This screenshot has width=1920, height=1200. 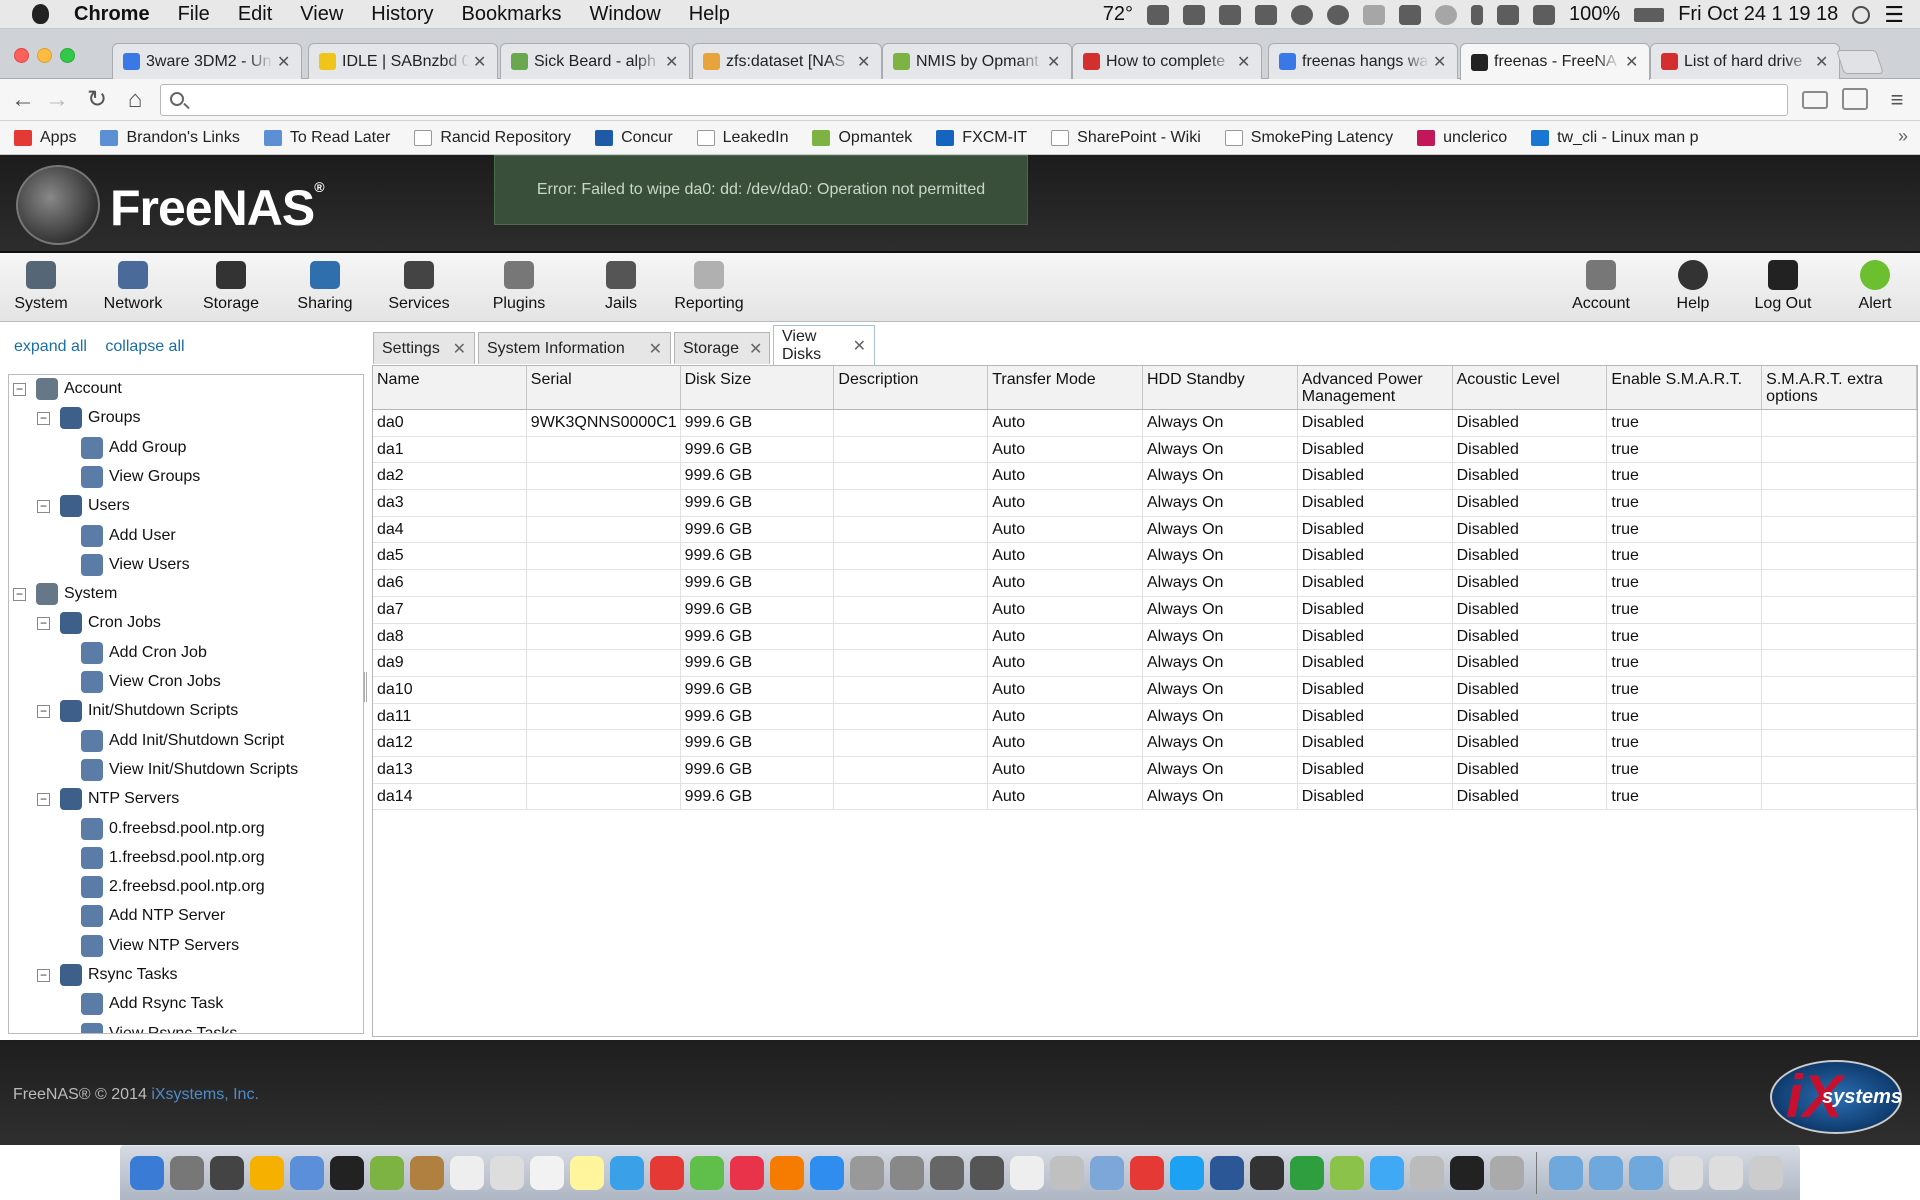 I want to click on expand-all-link: expand all, so click(x=50, y=346).